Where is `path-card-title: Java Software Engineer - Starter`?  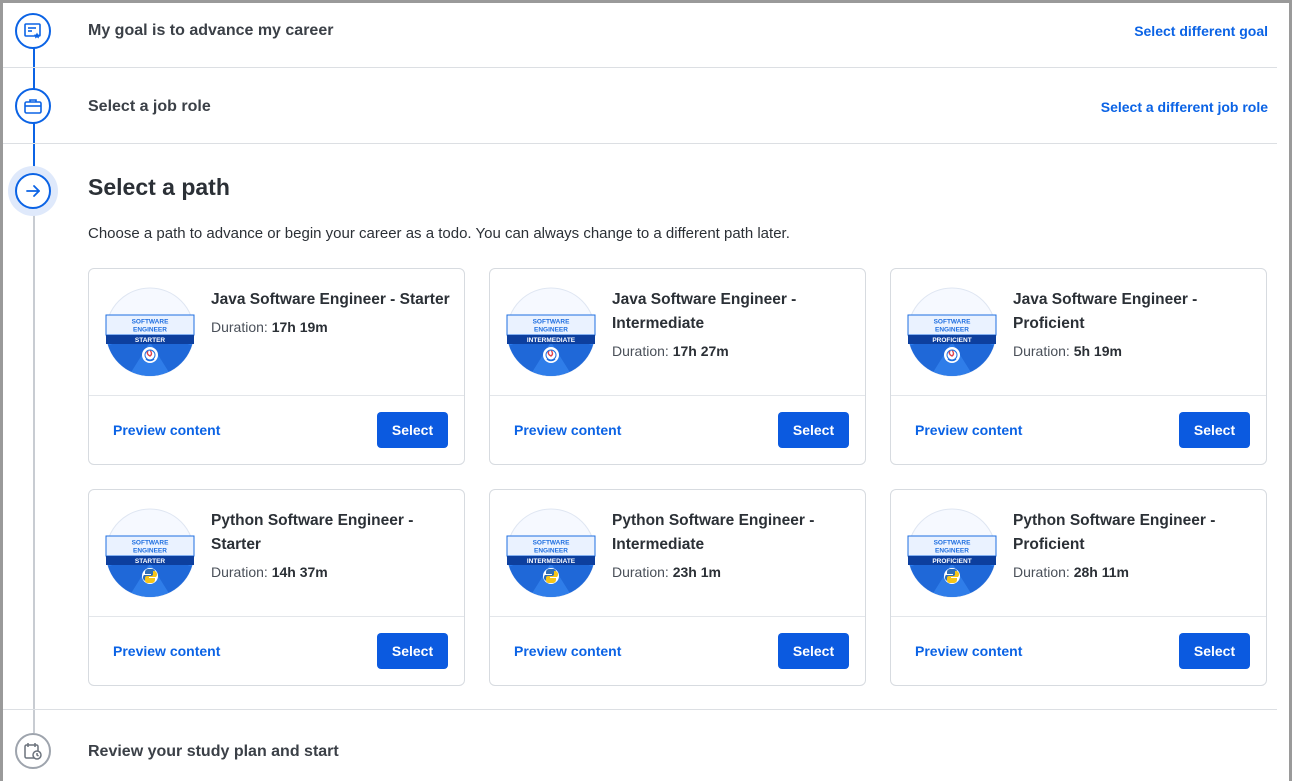
path-card-title: Java Software Engineer - Starter is located at coordinates (330, 299).